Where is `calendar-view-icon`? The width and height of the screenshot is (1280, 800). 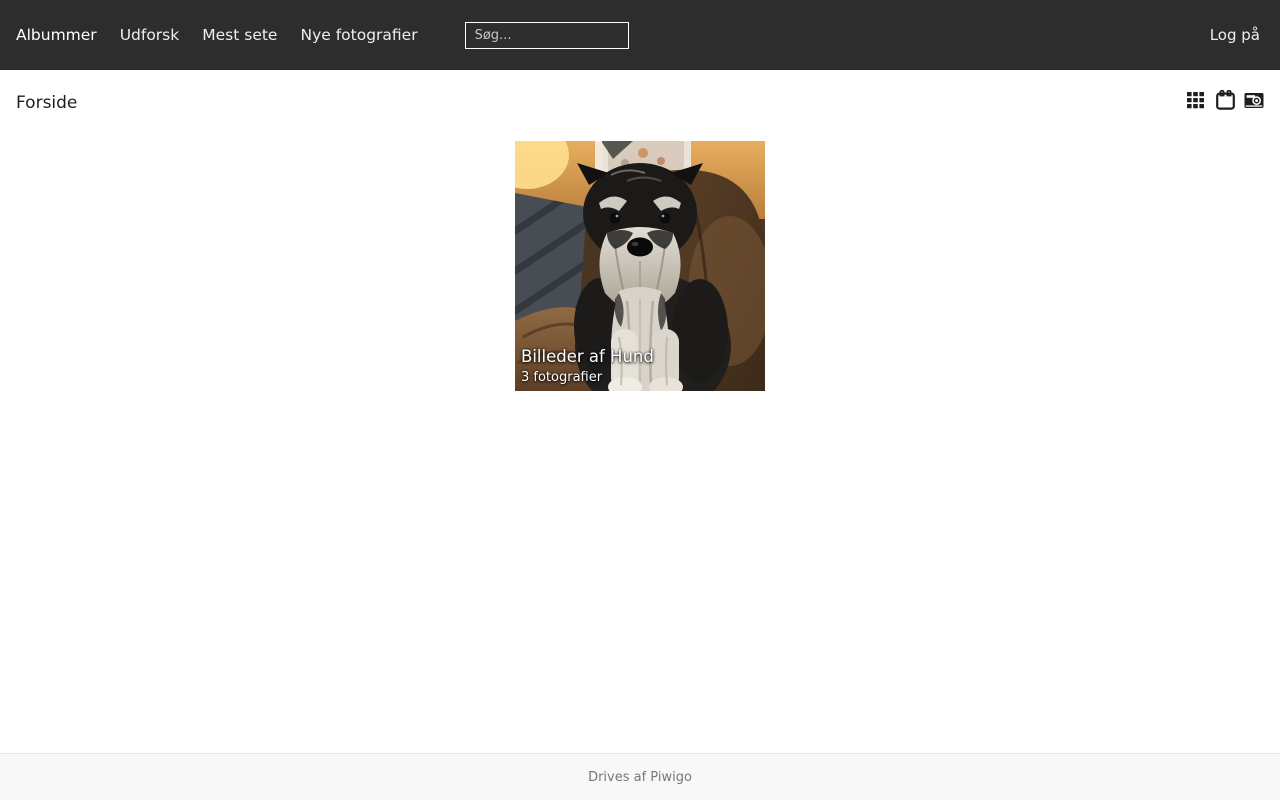
calendar-view-icon is located at coordinates (1225, 100).